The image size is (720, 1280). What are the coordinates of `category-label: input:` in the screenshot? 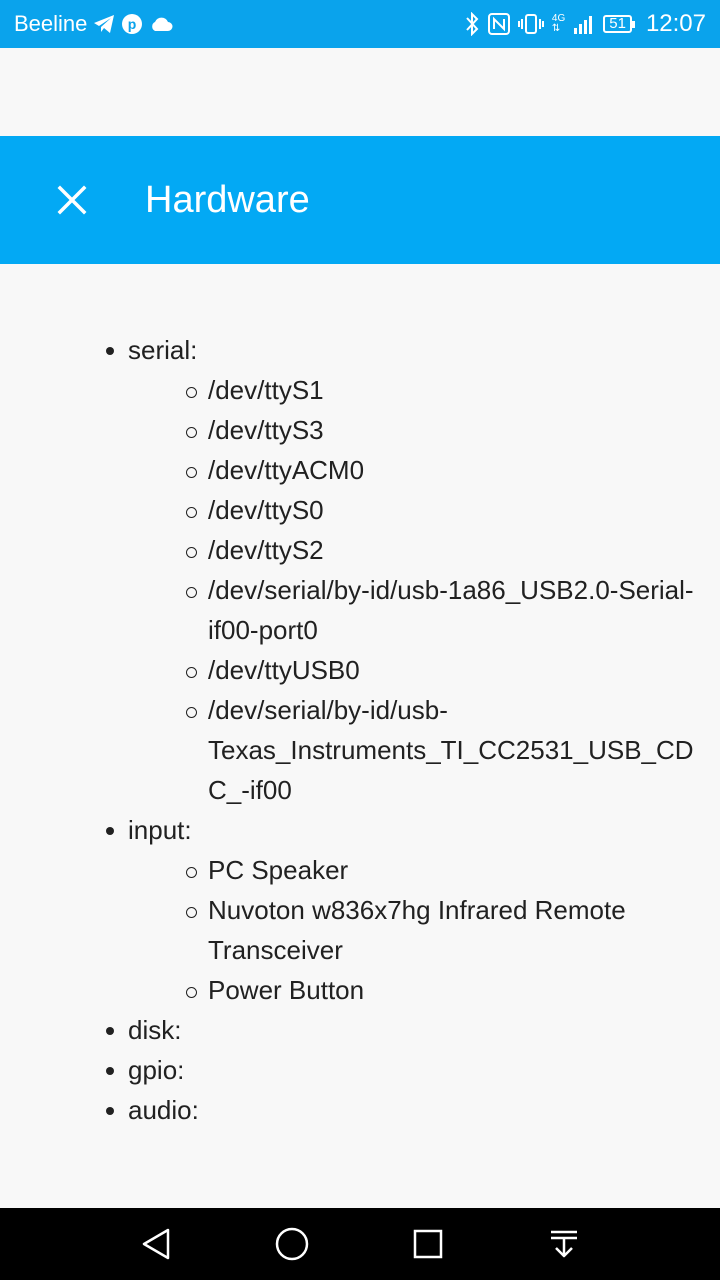 It's located at (160, 830).